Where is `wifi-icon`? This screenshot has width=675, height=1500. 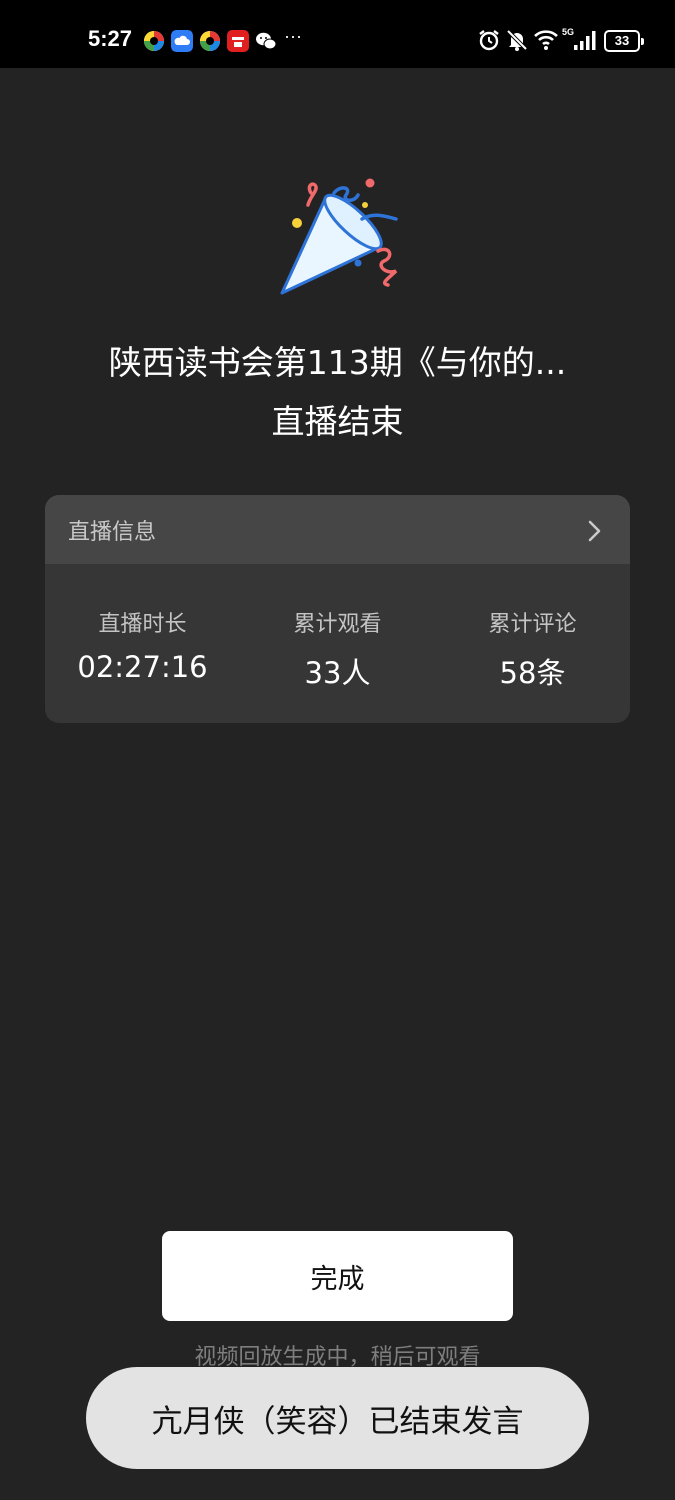 wifi-icon is located at coordinates (546, 40).